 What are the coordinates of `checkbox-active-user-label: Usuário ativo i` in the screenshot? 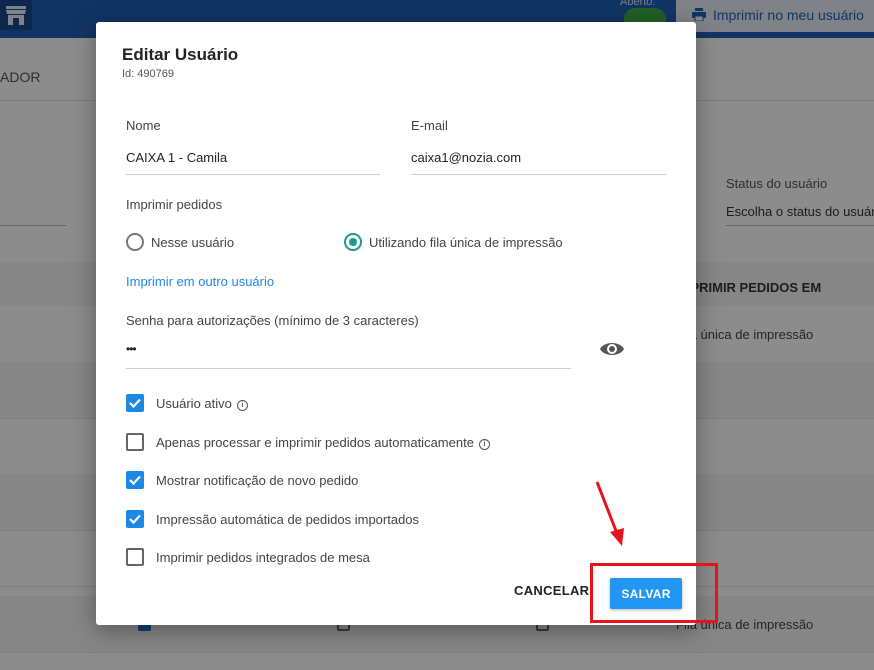 It's located at (202, 403).